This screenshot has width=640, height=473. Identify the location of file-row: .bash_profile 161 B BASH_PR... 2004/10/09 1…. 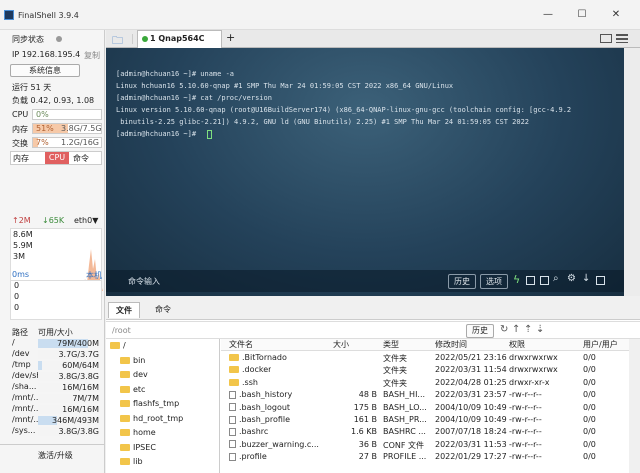
(425, 421).